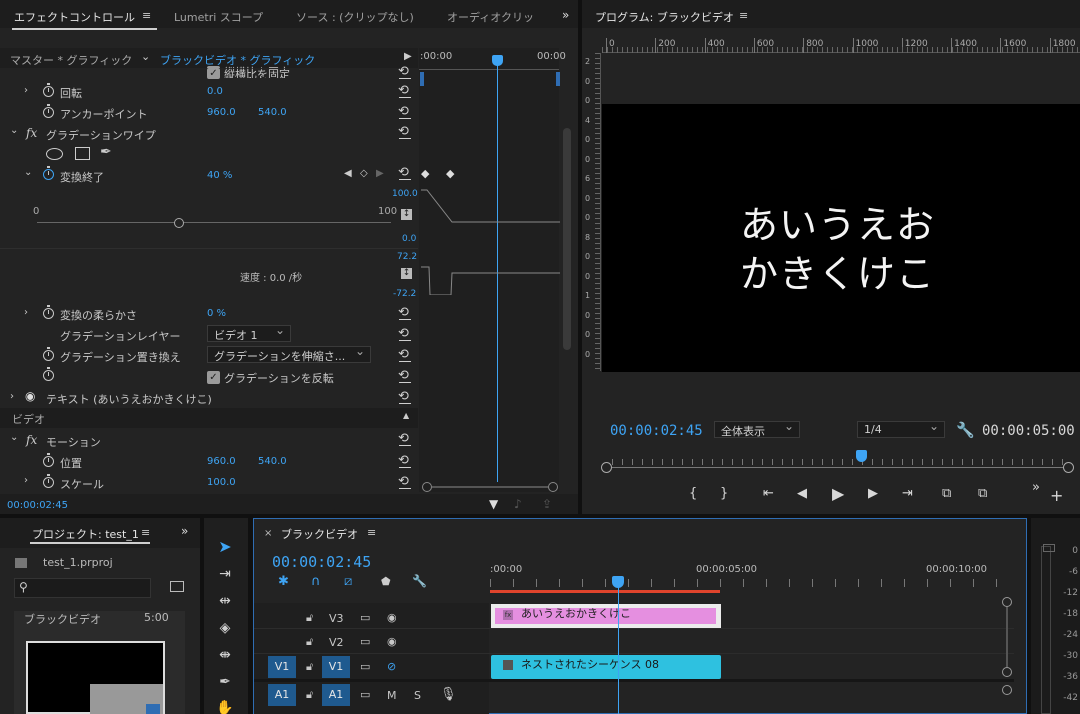 This screenshot has width=1080, height=714. Describe the element at coordinates (48, 90) in the screenshot. I see `rotation-stopwatch-icon` at that location.